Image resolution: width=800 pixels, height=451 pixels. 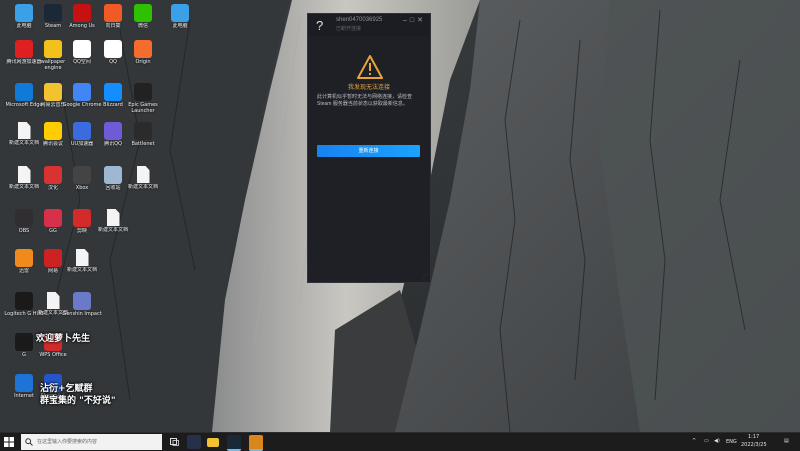 What do you see at coordinates (53, 13) in the screenshot?
I see `steam-icon` at bounding box center [53, 13].